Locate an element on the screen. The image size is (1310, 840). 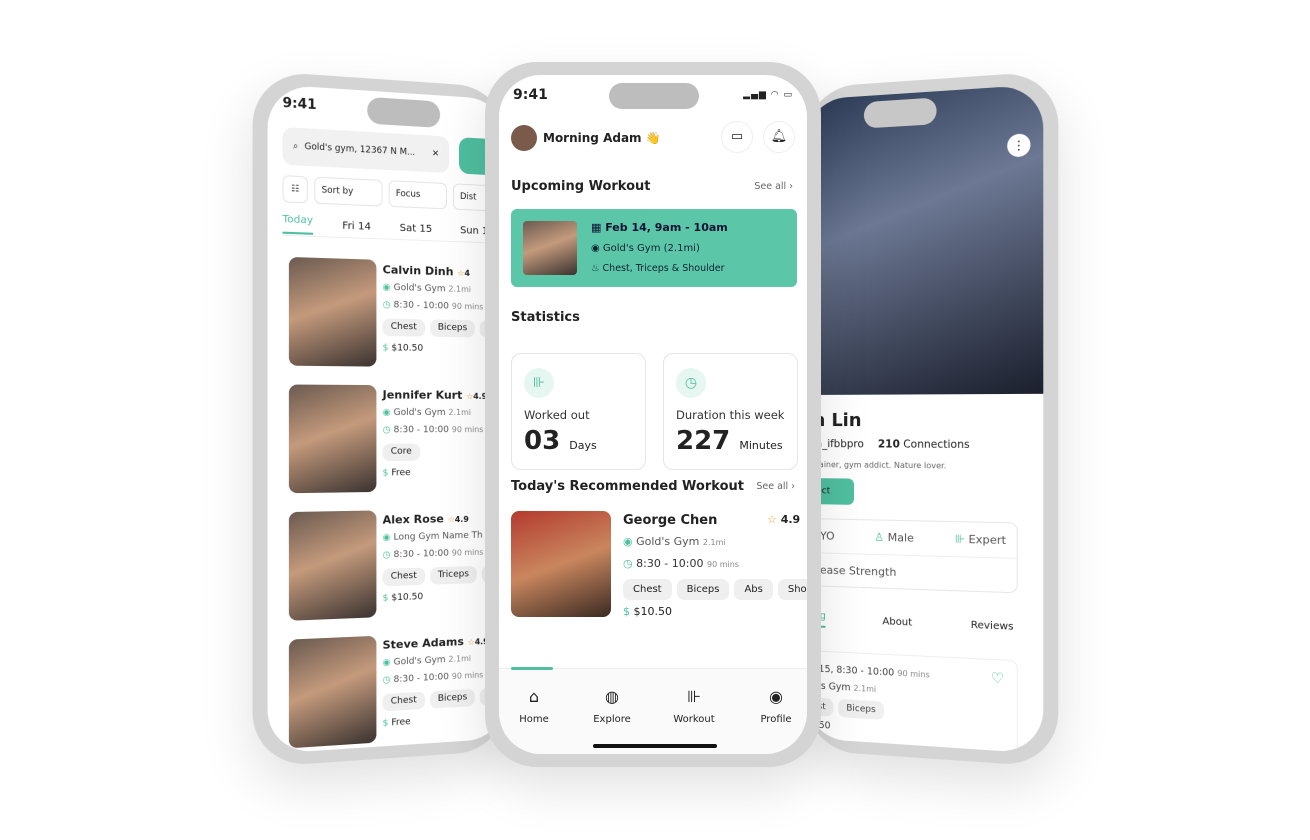
stat-unit: Minutes is located at coordinates (761, 445).